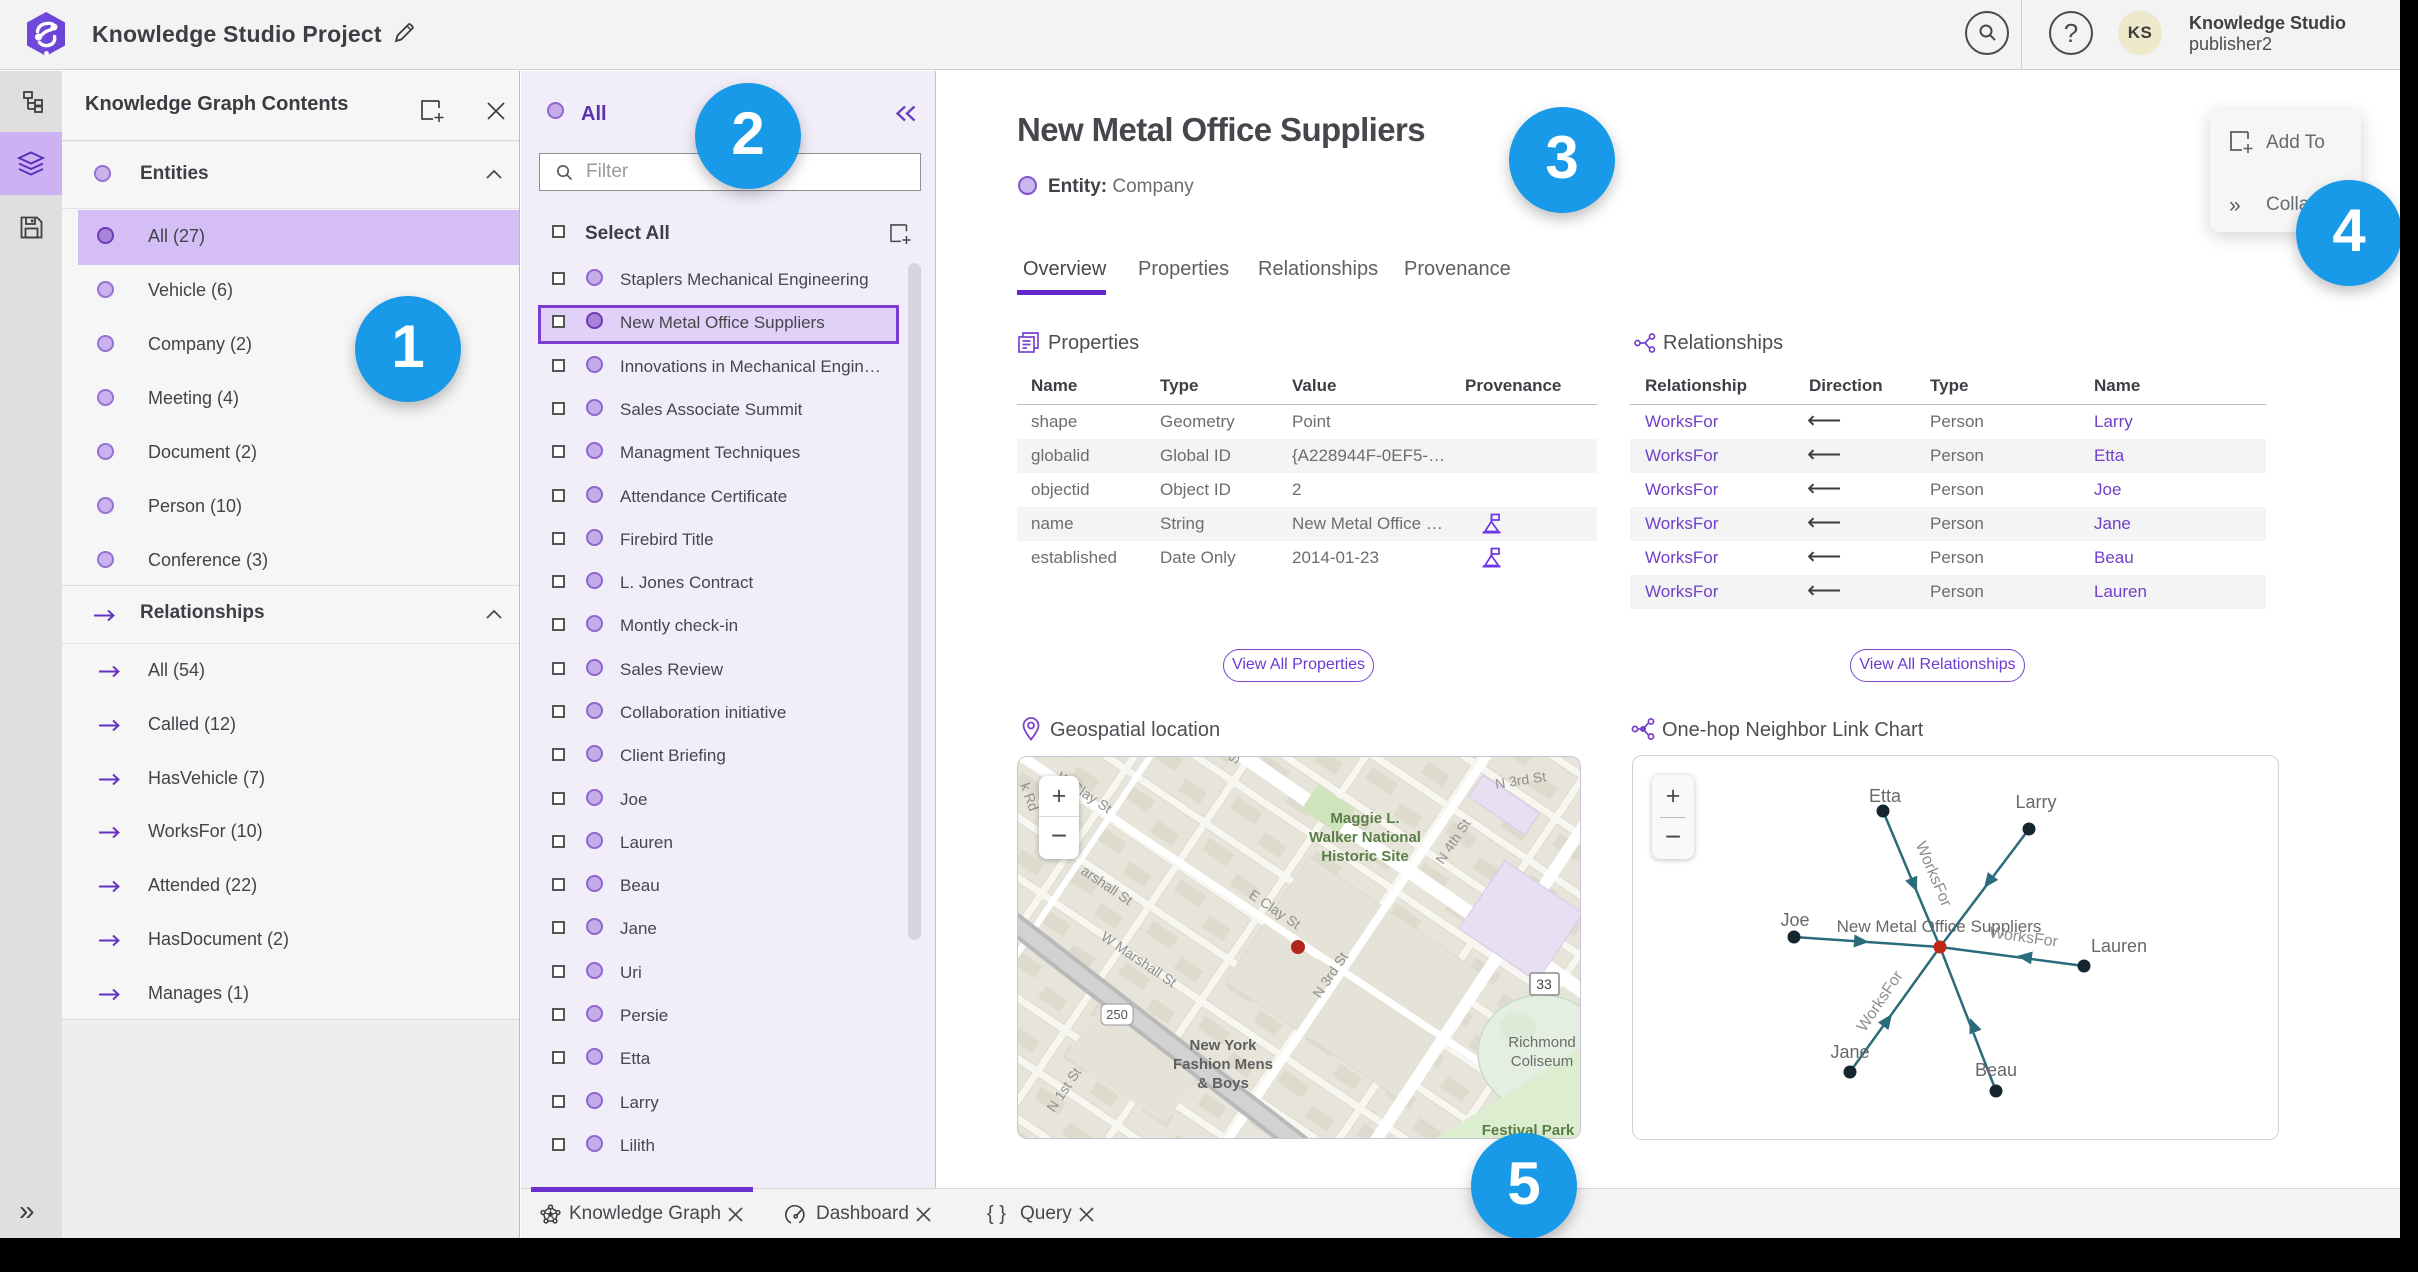 This screenshot has width=2418, height=1272. Describe the element at coordinates (1364, 818) in the screenshot. I see `svg-text: Maggie L.` at that location.